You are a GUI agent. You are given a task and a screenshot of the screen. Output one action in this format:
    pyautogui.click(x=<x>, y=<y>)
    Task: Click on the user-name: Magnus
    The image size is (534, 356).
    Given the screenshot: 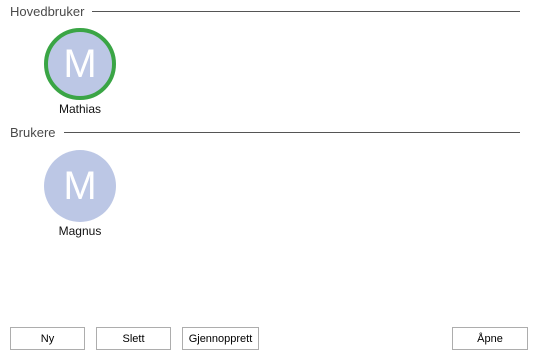 What is the action you would take?
    pyautogui.click(x=80, y=231)
    